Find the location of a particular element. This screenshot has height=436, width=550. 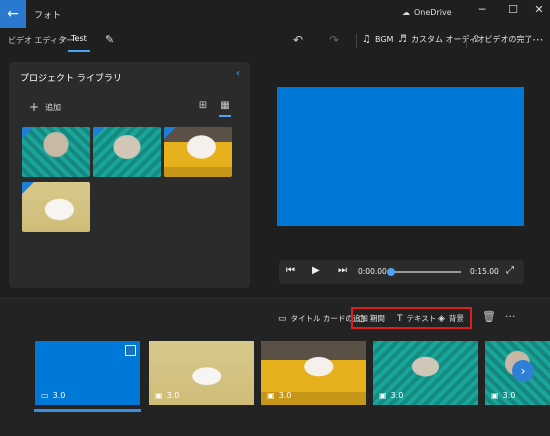

grid-large-view-icon: ⊞ is located at coordinates (203, 106).